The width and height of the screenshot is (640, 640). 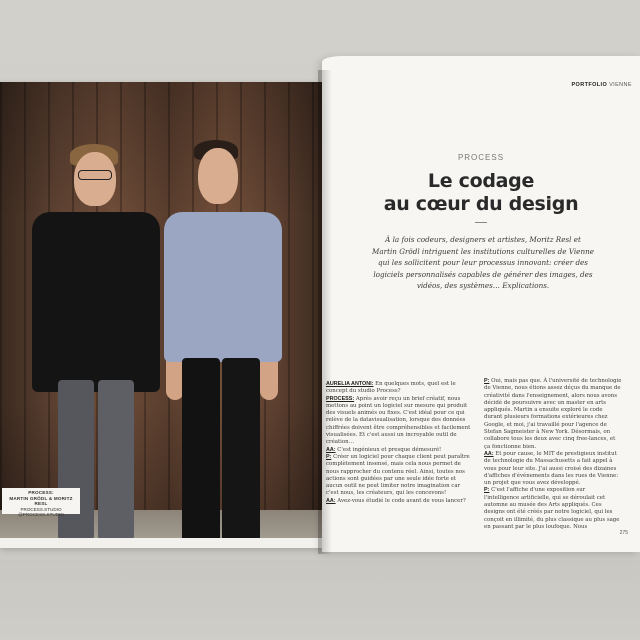 I want to click on page-number: 275, so click(x=623, y=533).